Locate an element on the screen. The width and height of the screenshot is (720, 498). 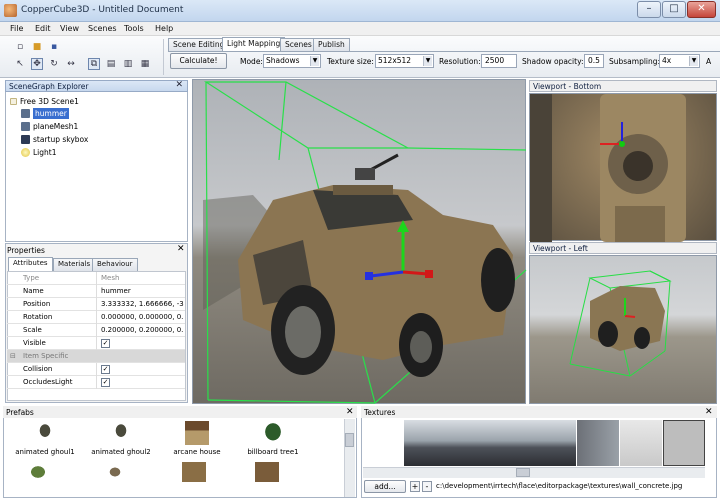
prop-row-collision: Collision ✓ is located at coordinates (96, 369).